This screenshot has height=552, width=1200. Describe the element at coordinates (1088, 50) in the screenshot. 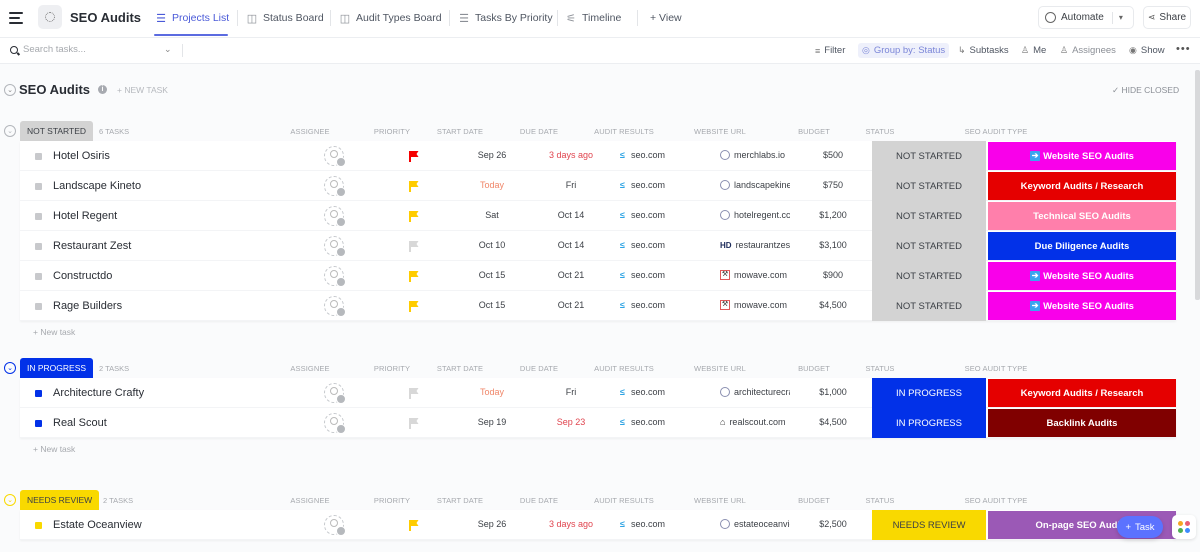

I see `assignees-button: ♙ Assignees` at that location.